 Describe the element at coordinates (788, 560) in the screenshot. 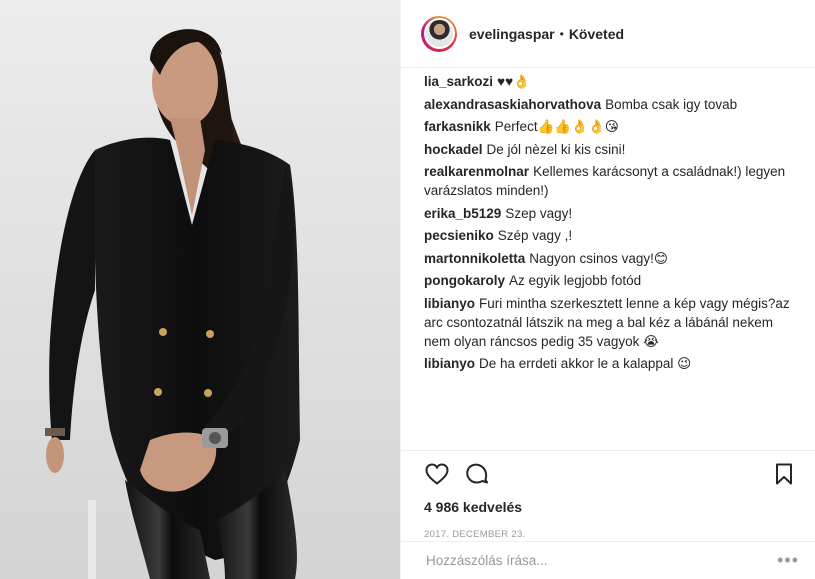

I see `ellipsis-icon: •••` at that location.